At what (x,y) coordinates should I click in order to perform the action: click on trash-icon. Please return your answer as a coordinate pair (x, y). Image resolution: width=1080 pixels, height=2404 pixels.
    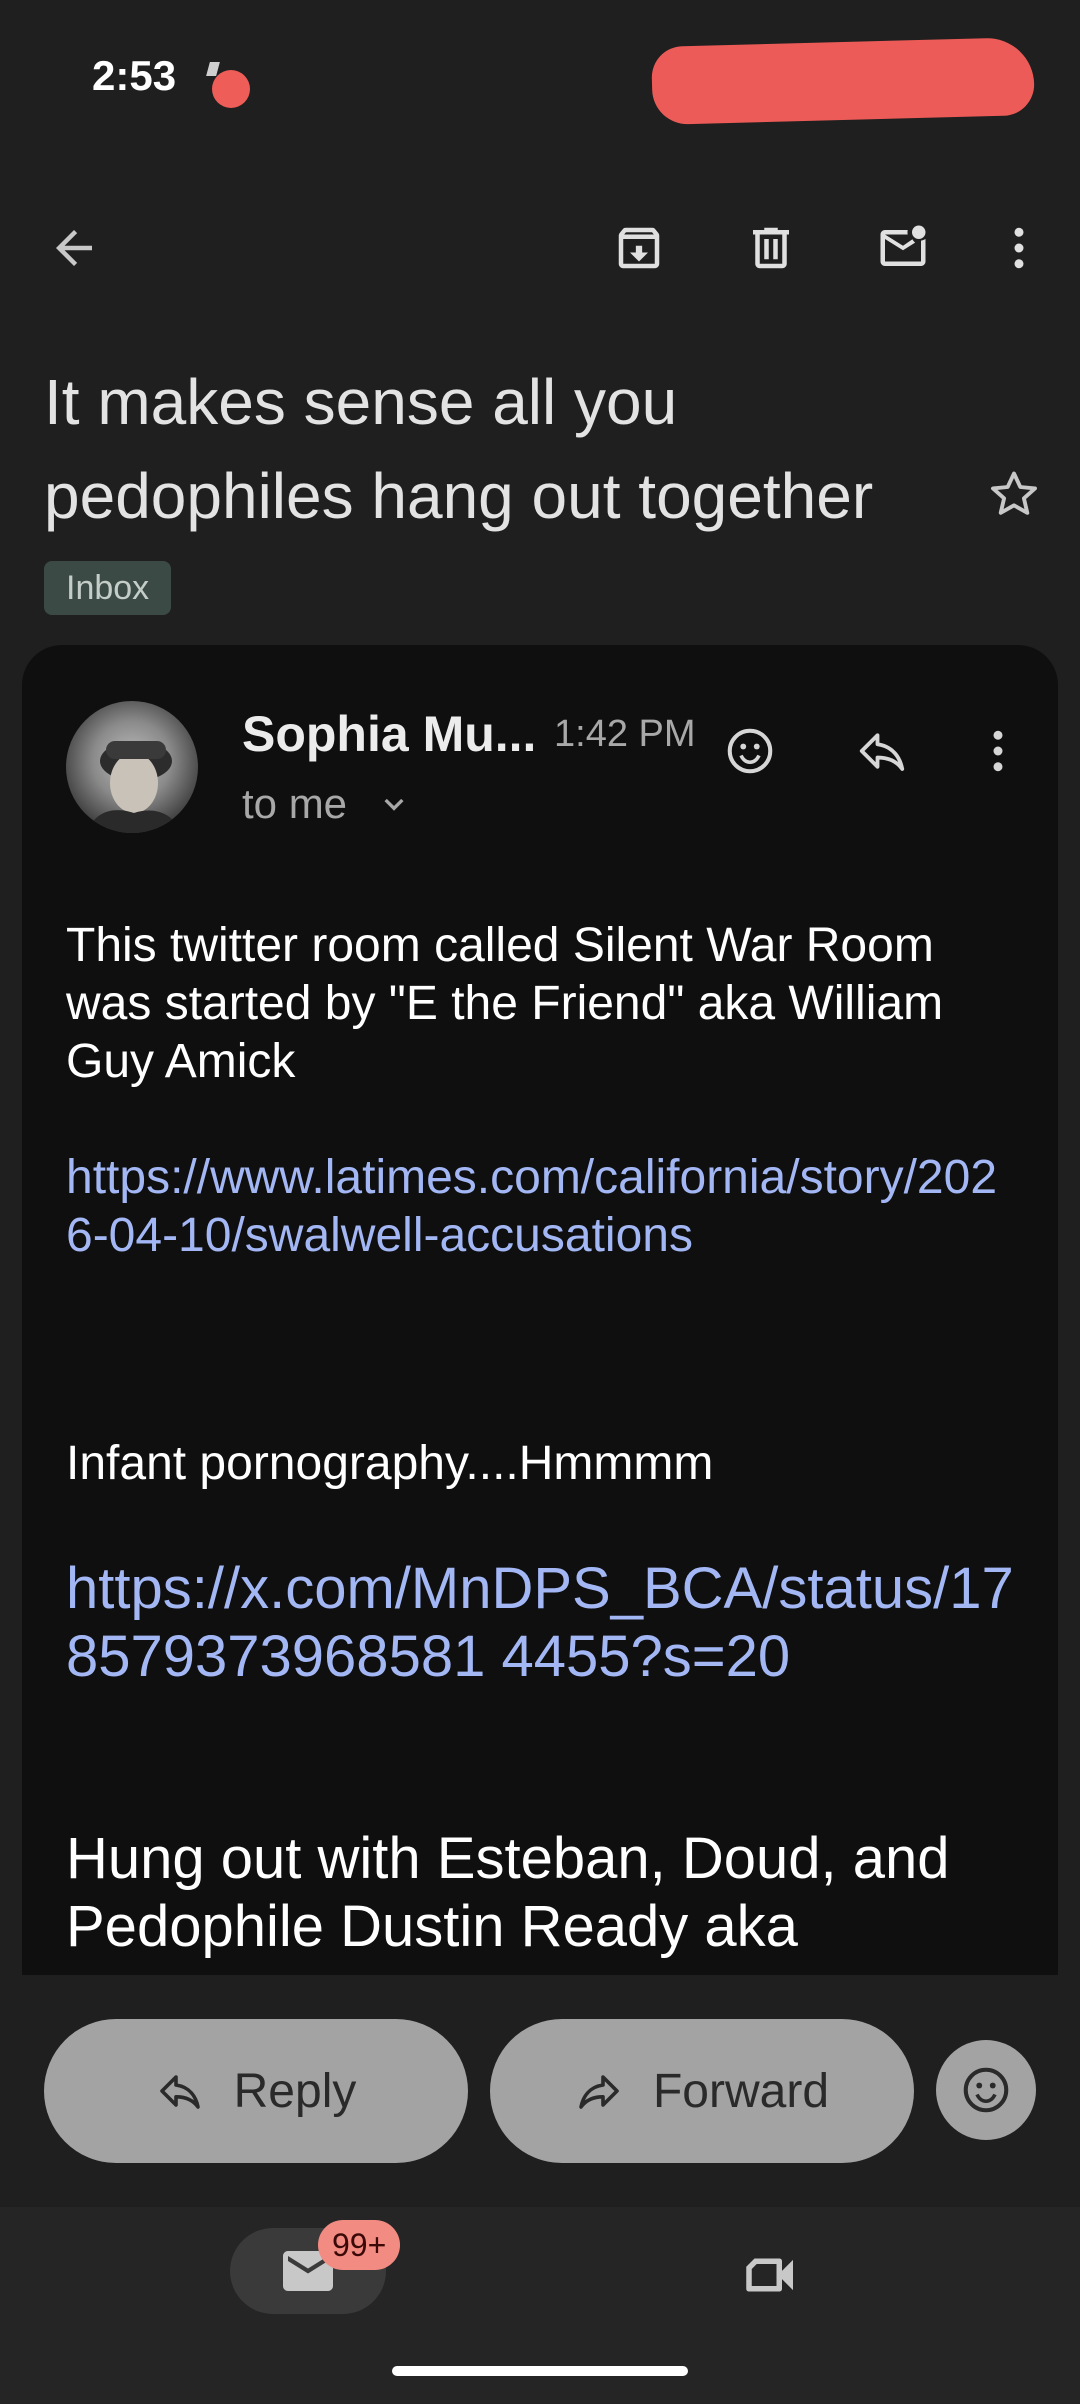
    Looking at the image, I should click on (771, 248).